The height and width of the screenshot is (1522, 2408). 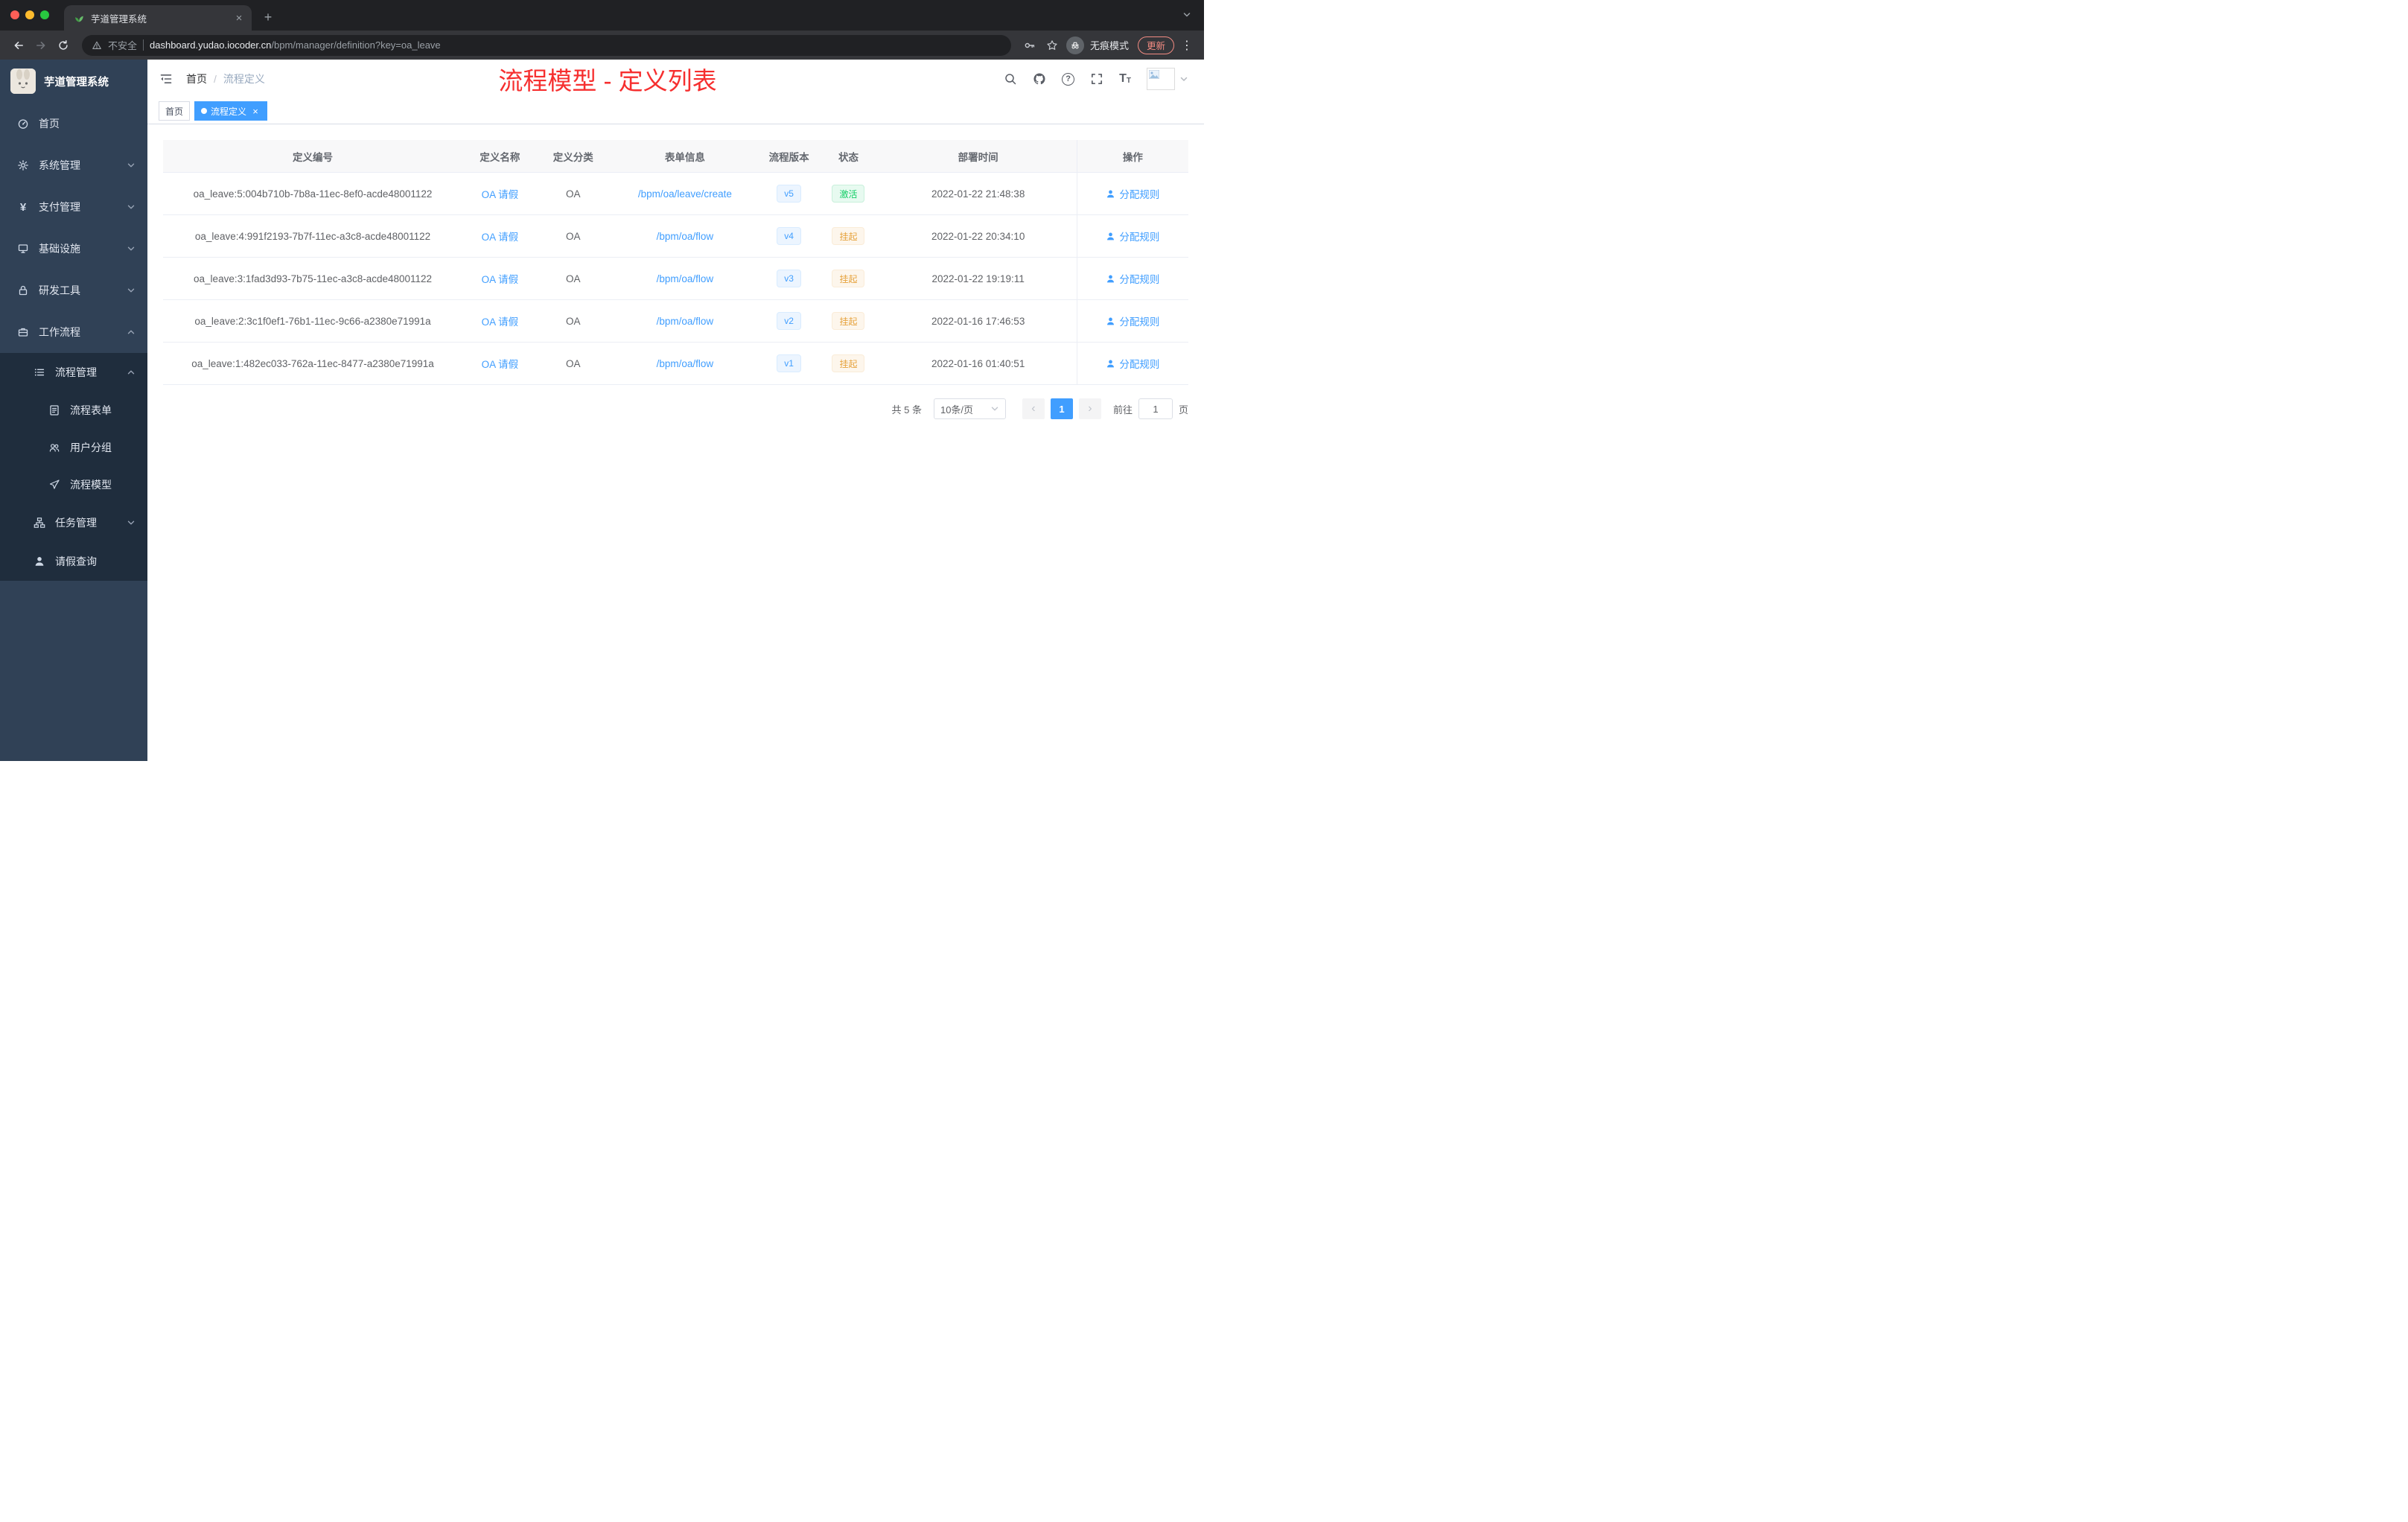 What do you see at coordinates (73, 522) in the screenshot?
I see `sidebar-item-task-management: 任务管理` at bounding box center [73, 522].